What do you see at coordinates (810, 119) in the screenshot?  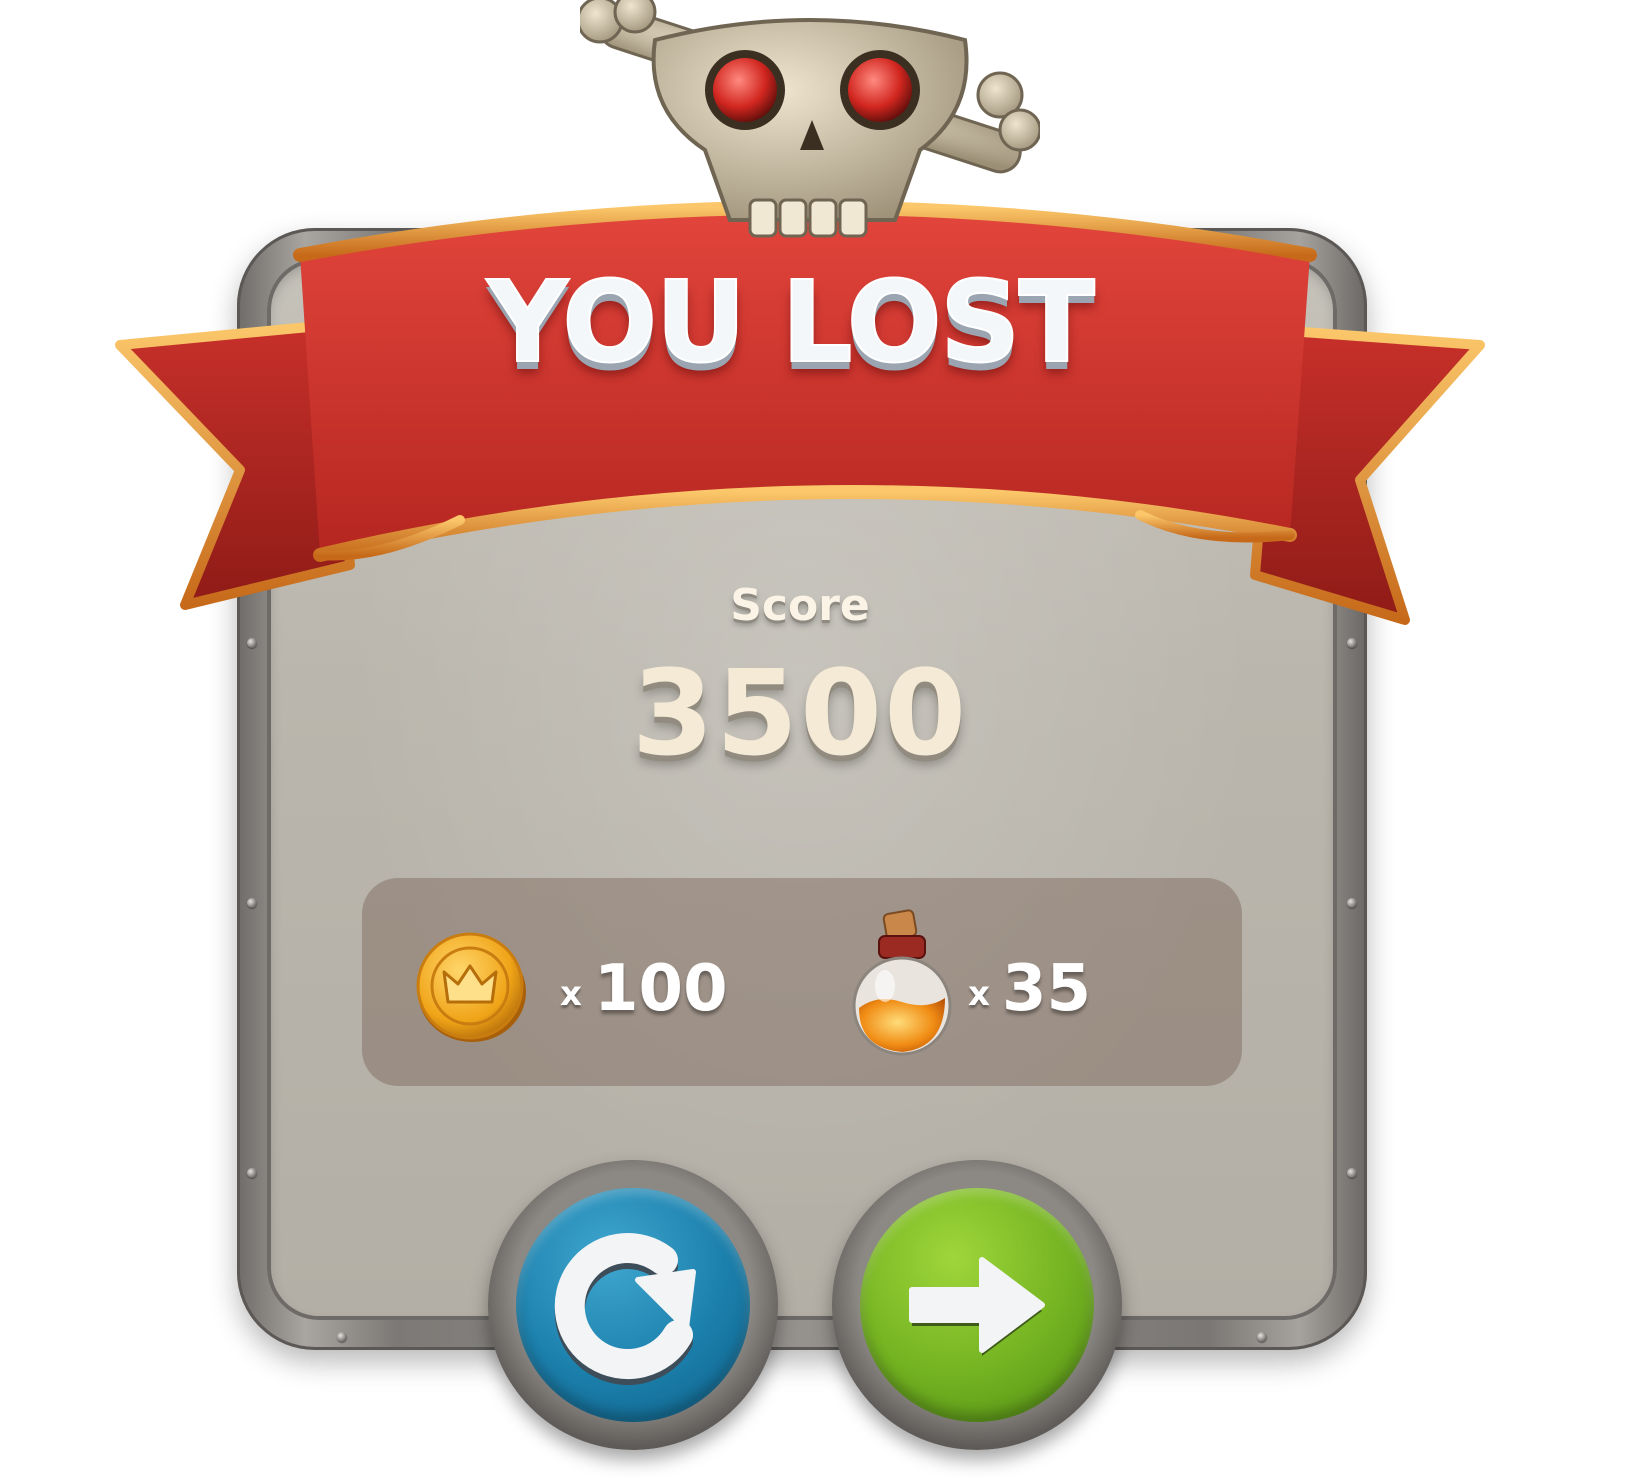 I see `skull-icon` at bounding box center [810, 119].